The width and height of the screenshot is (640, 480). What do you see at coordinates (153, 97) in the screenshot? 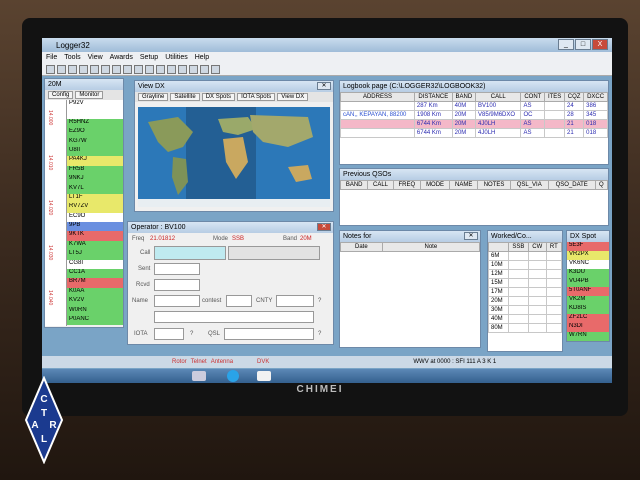
I see `tab-grayline: Grayline` at bounding box center [153, 97].